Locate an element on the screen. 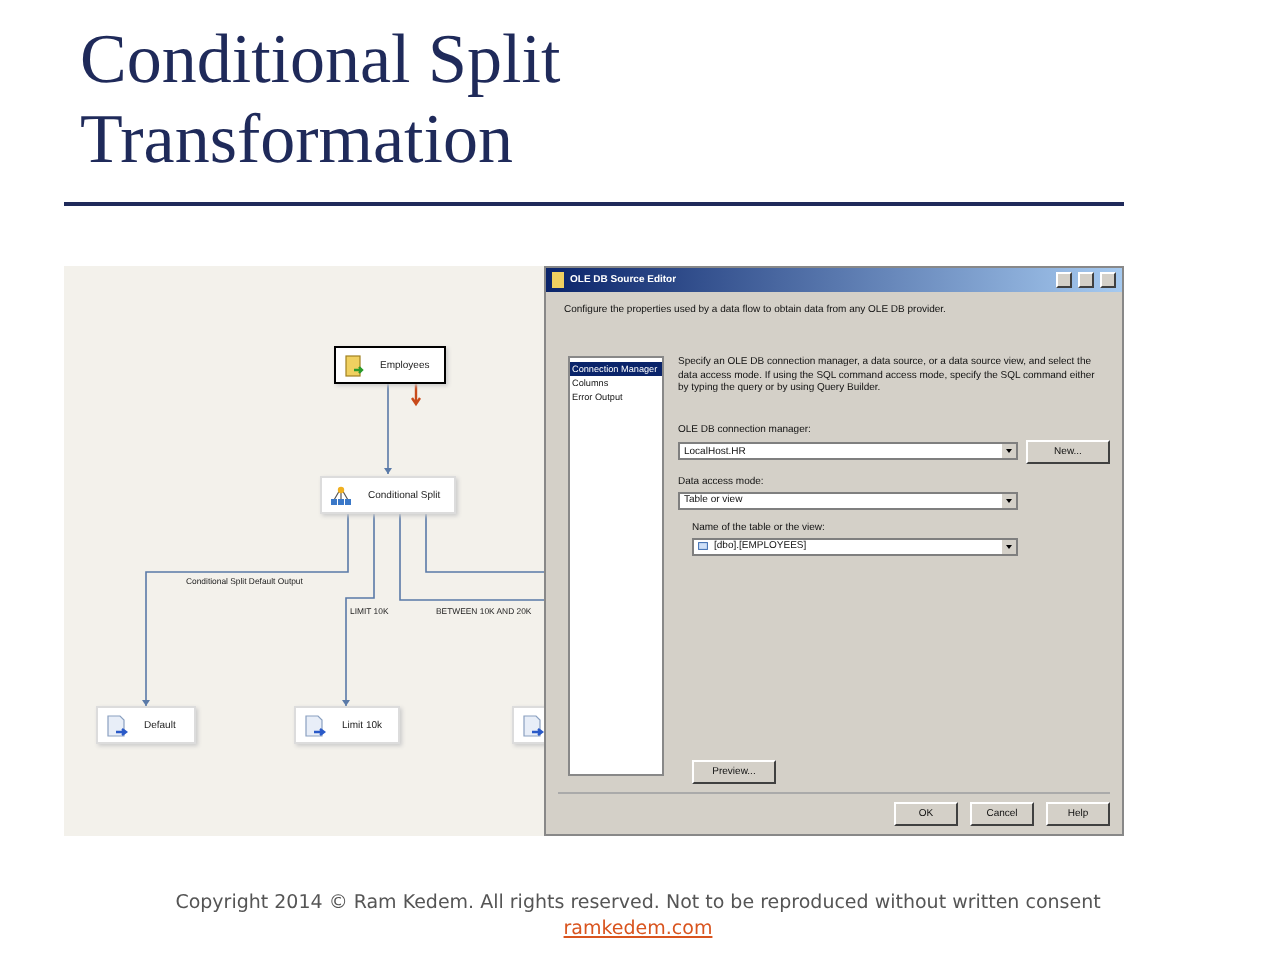 The width and height of the screenshot is (1276, 956). maximize-button is located at coordinates (1086, 280).